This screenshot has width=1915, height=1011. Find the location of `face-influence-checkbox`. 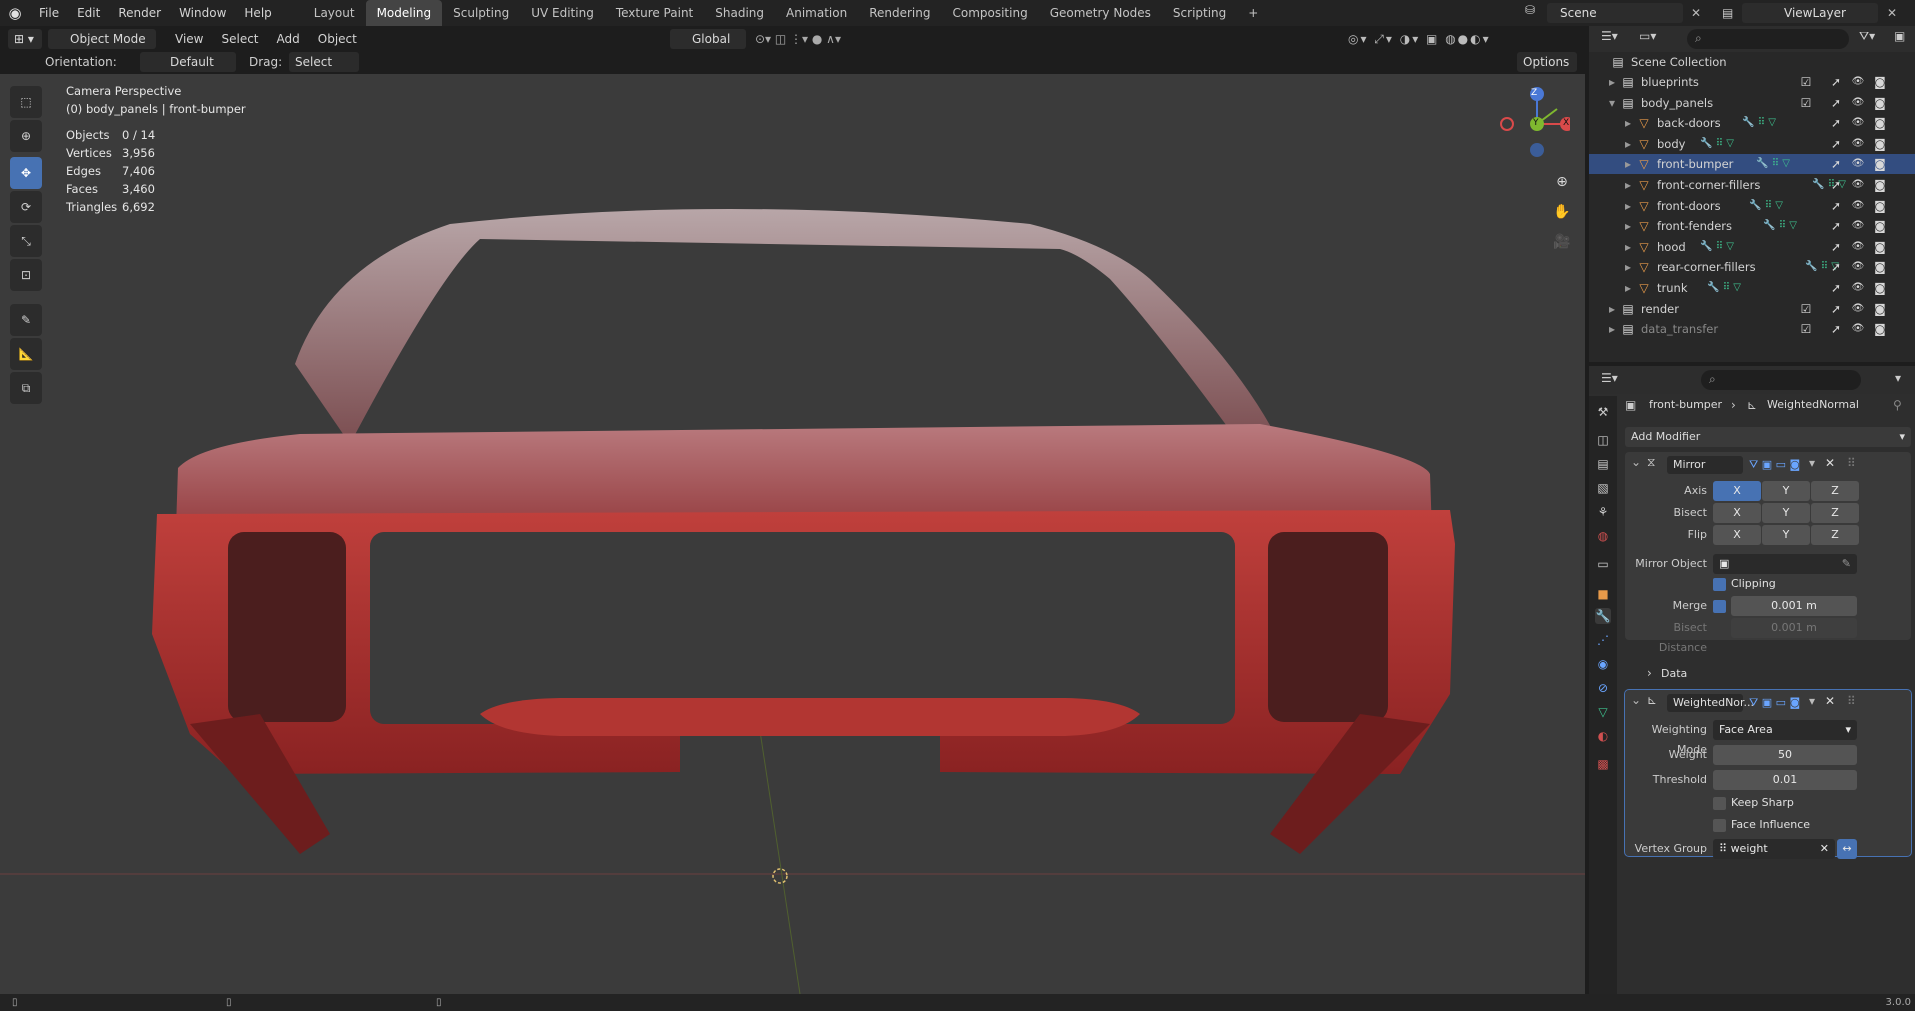

face-influence-checkbox is located at coordinates (1719, 825).